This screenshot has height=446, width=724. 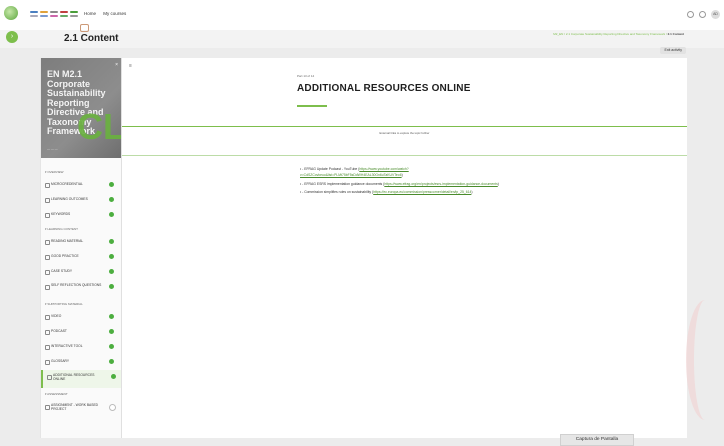 What do you see at coordinates (130, 66) in the screenshot?
I see `hamburger-icon: ≡` at bounding box center [130, 66].